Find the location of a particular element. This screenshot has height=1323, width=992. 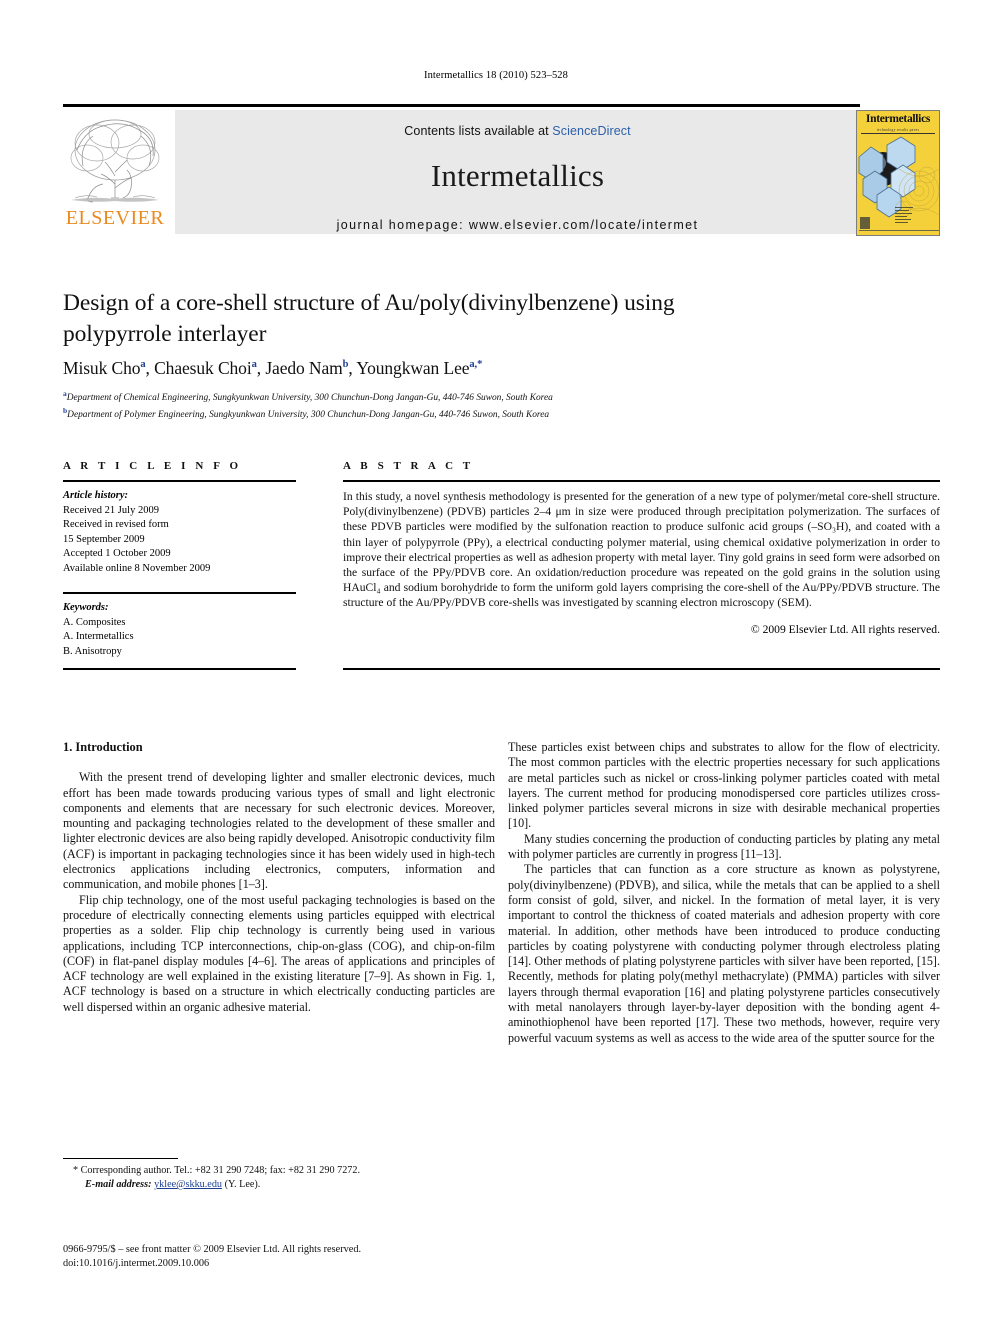

abstract-bottom-rule is located at coordinates (641, 669).